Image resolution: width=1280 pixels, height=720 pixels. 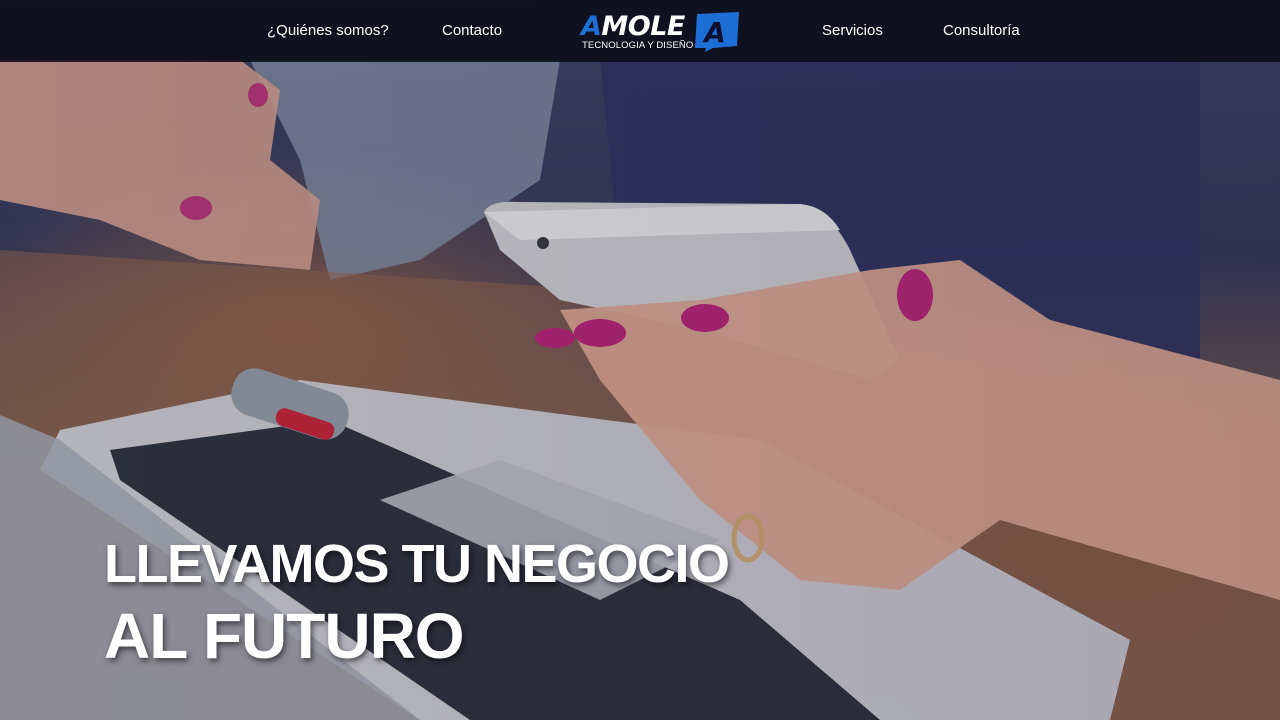 I want to click on logo-wordmark-initial: A, so click(x=591, y=26).